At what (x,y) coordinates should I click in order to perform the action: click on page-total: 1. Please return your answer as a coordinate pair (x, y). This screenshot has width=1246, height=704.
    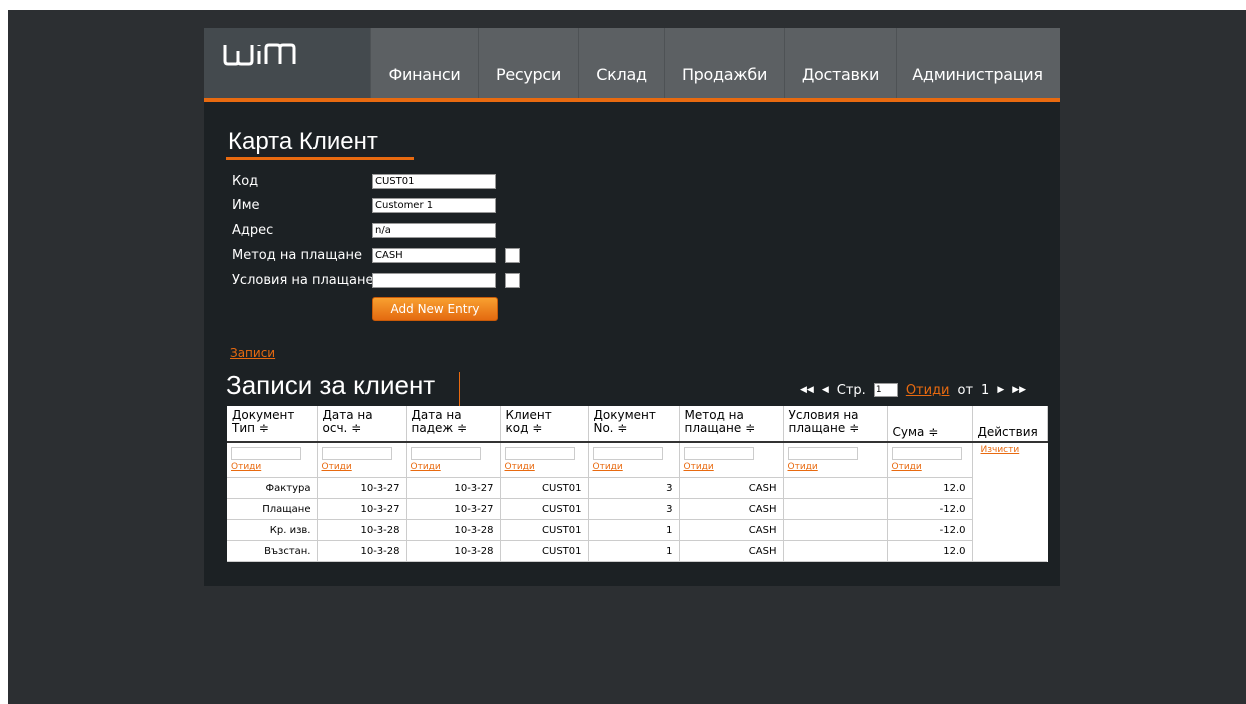
    Looking at the image, I should click on (985, 390).